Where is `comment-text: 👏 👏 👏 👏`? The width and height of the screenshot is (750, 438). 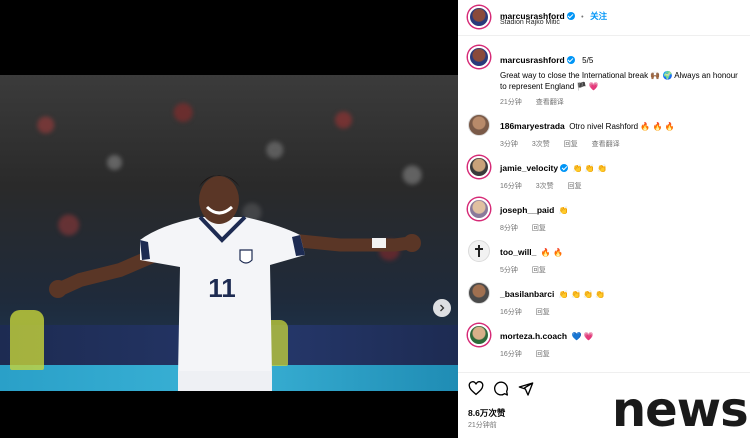 comment-text: 👏 👏 👏 👏 is located at coordinates (582, 294).